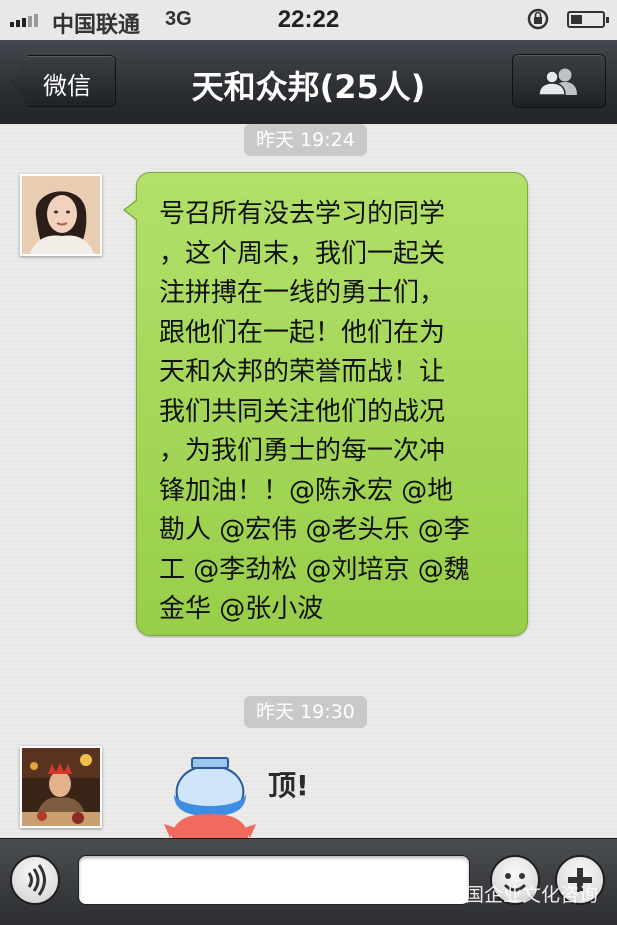 The height and width of the screenshot is (925, 617). I want to click on group-icon, so click(557, 81).